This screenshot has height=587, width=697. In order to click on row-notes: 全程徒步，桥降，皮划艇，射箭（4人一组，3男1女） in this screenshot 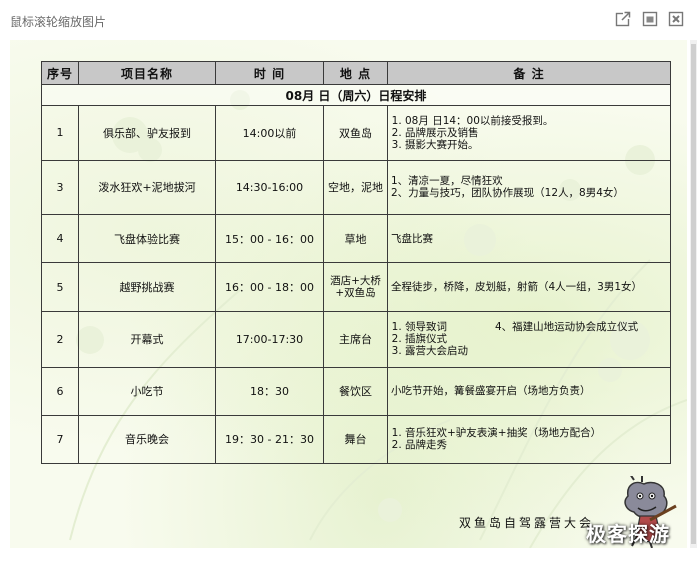, I will do `click(529, 287)`.